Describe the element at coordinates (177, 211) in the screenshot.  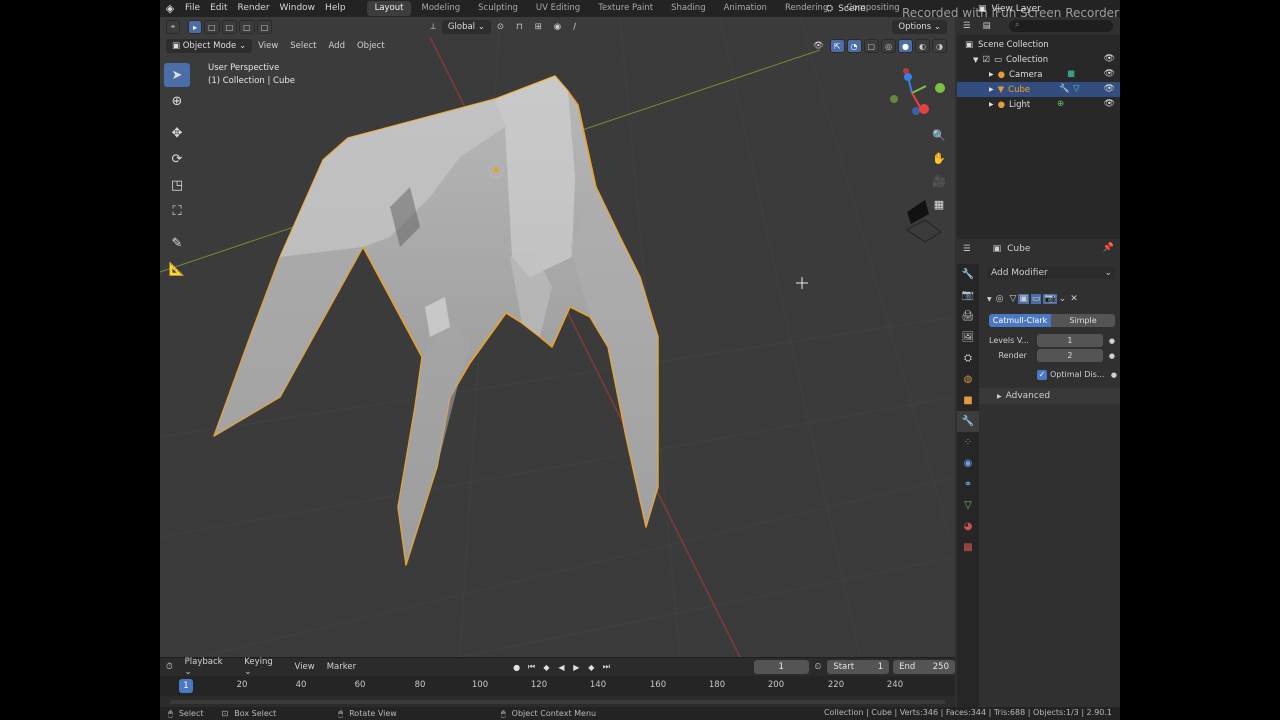
I see `transform-icon: ⛶` at that location.